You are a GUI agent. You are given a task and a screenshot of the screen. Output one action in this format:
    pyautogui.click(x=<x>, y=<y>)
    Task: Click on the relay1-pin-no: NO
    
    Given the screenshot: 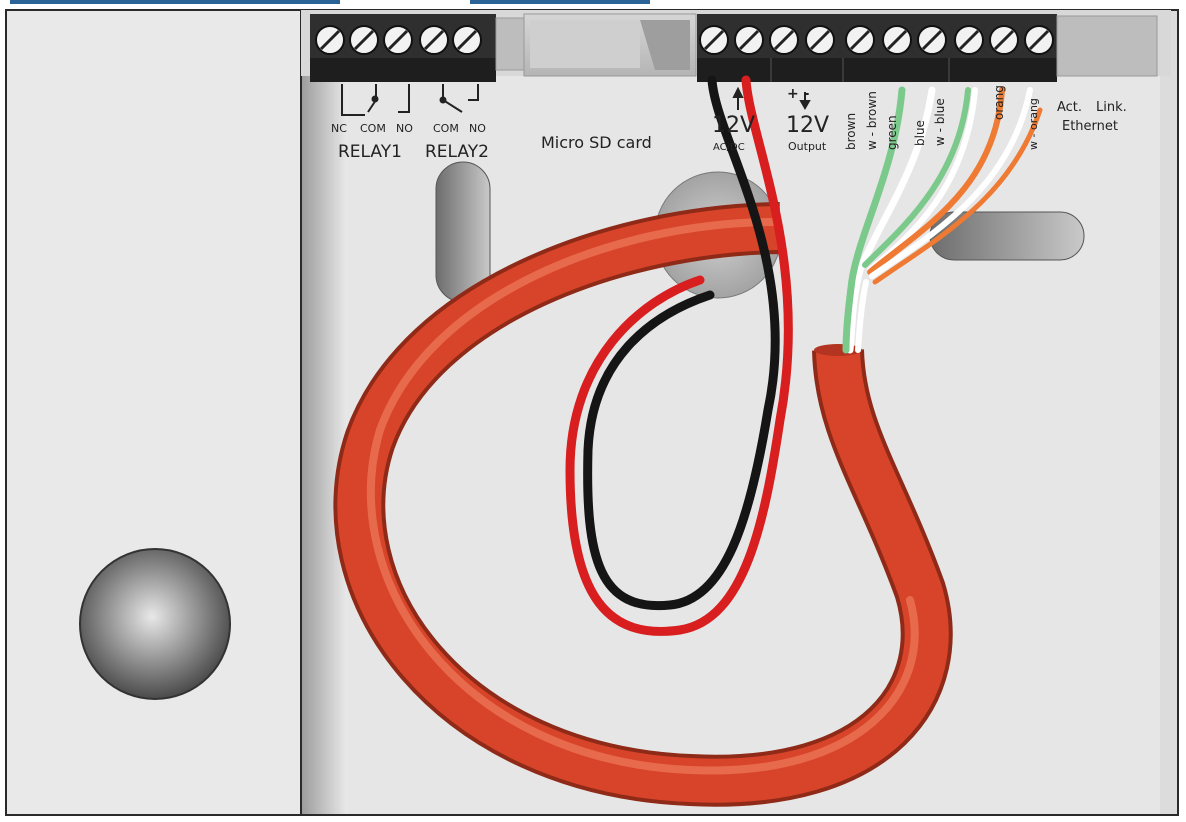 What is the action you would take?
    pyautogui.click(x=404, y=128)
    